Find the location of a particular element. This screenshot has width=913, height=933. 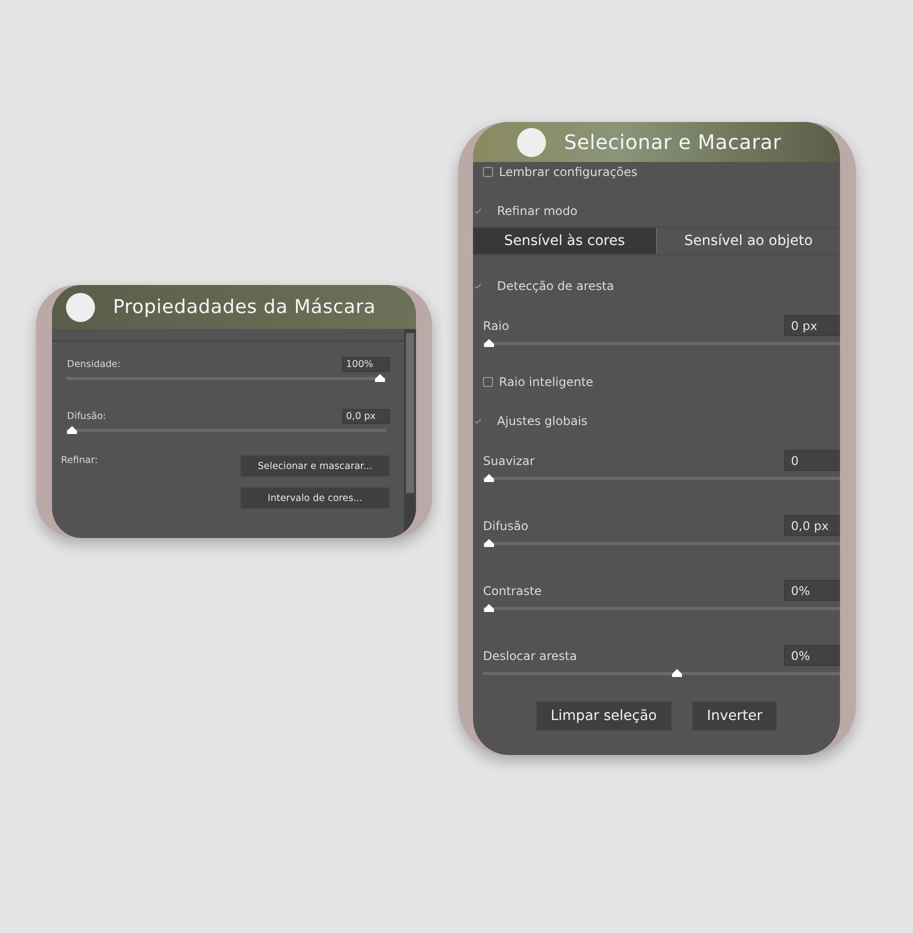

panel-title: Selecionar e Macarar is located at coordinates (673, 142).